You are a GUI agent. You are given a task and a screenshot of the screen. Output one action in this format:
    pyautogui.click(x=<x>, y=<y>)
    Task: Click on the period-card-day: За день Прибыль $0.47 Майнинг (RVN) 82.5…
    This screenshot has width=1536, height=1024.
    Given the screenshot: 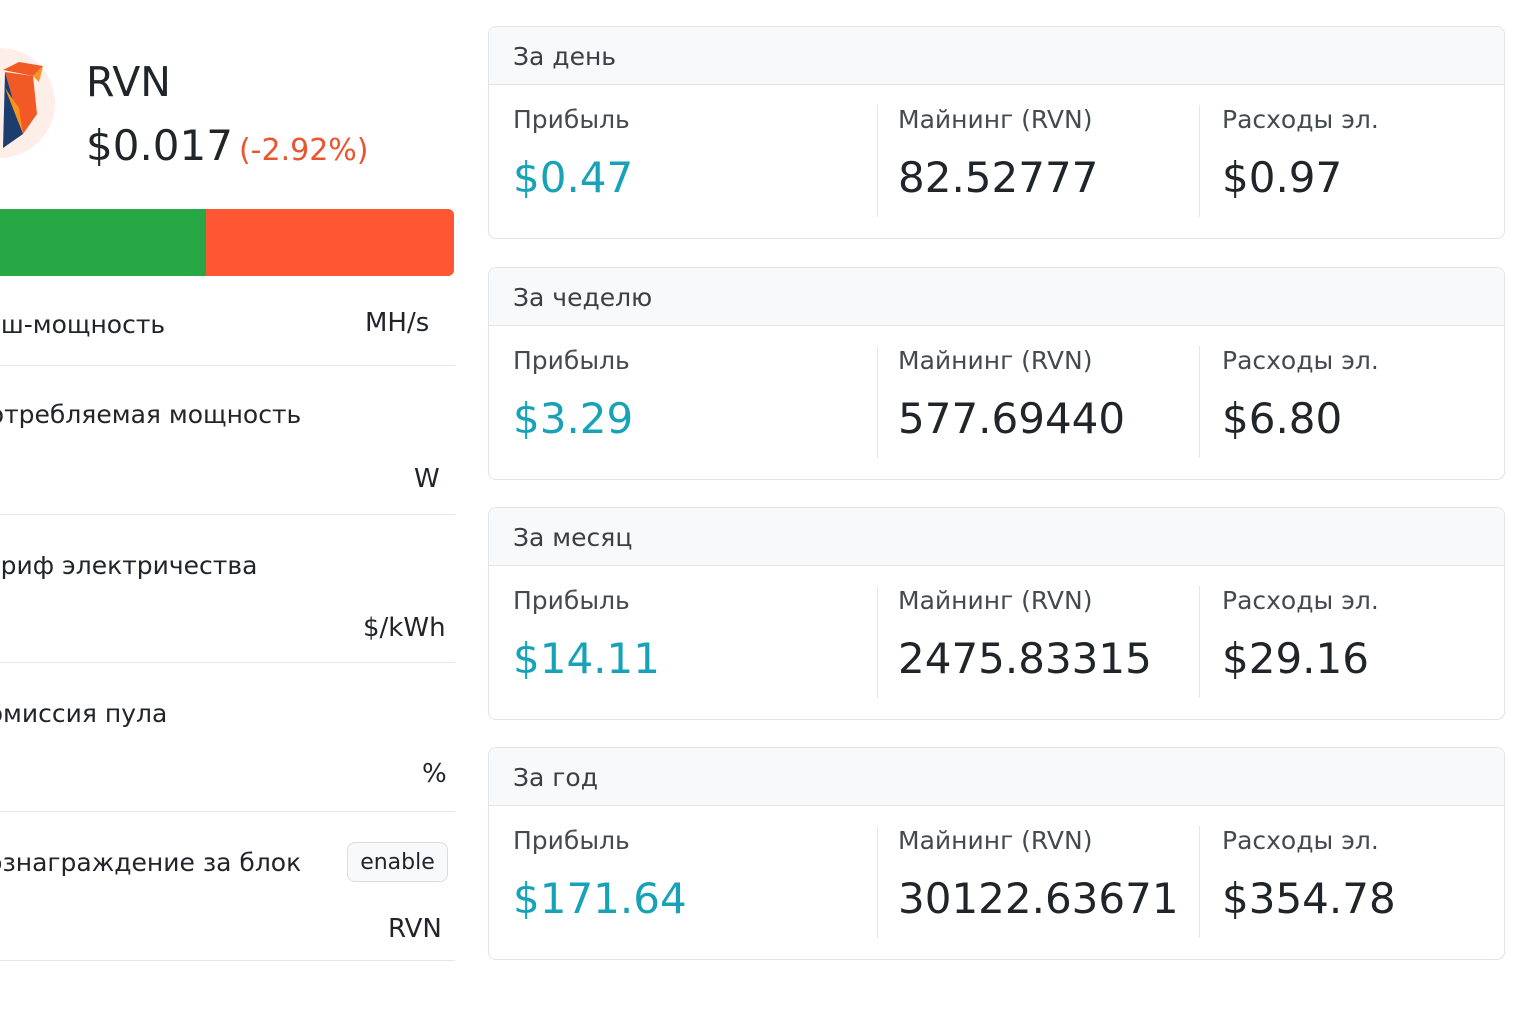 What is the action you would take?
    pyautogui.click(x=996, y=132)
    